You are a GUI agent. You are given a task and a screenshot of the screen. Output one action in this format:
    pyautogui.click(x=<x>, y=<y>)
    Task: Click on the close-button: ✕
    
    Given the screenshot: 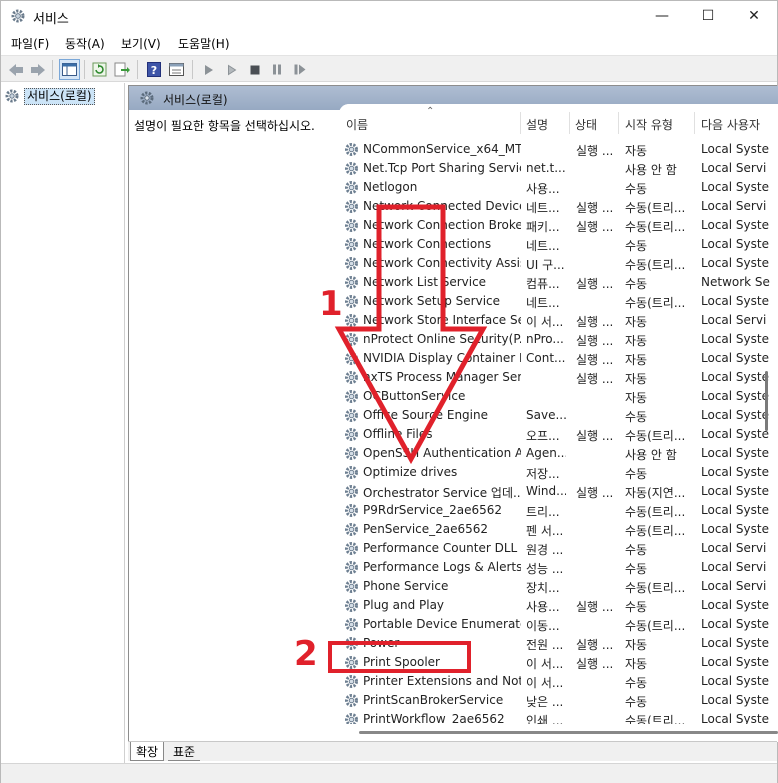 What is the action you would take?
    pyautogui.click(x=754, y=16)
    